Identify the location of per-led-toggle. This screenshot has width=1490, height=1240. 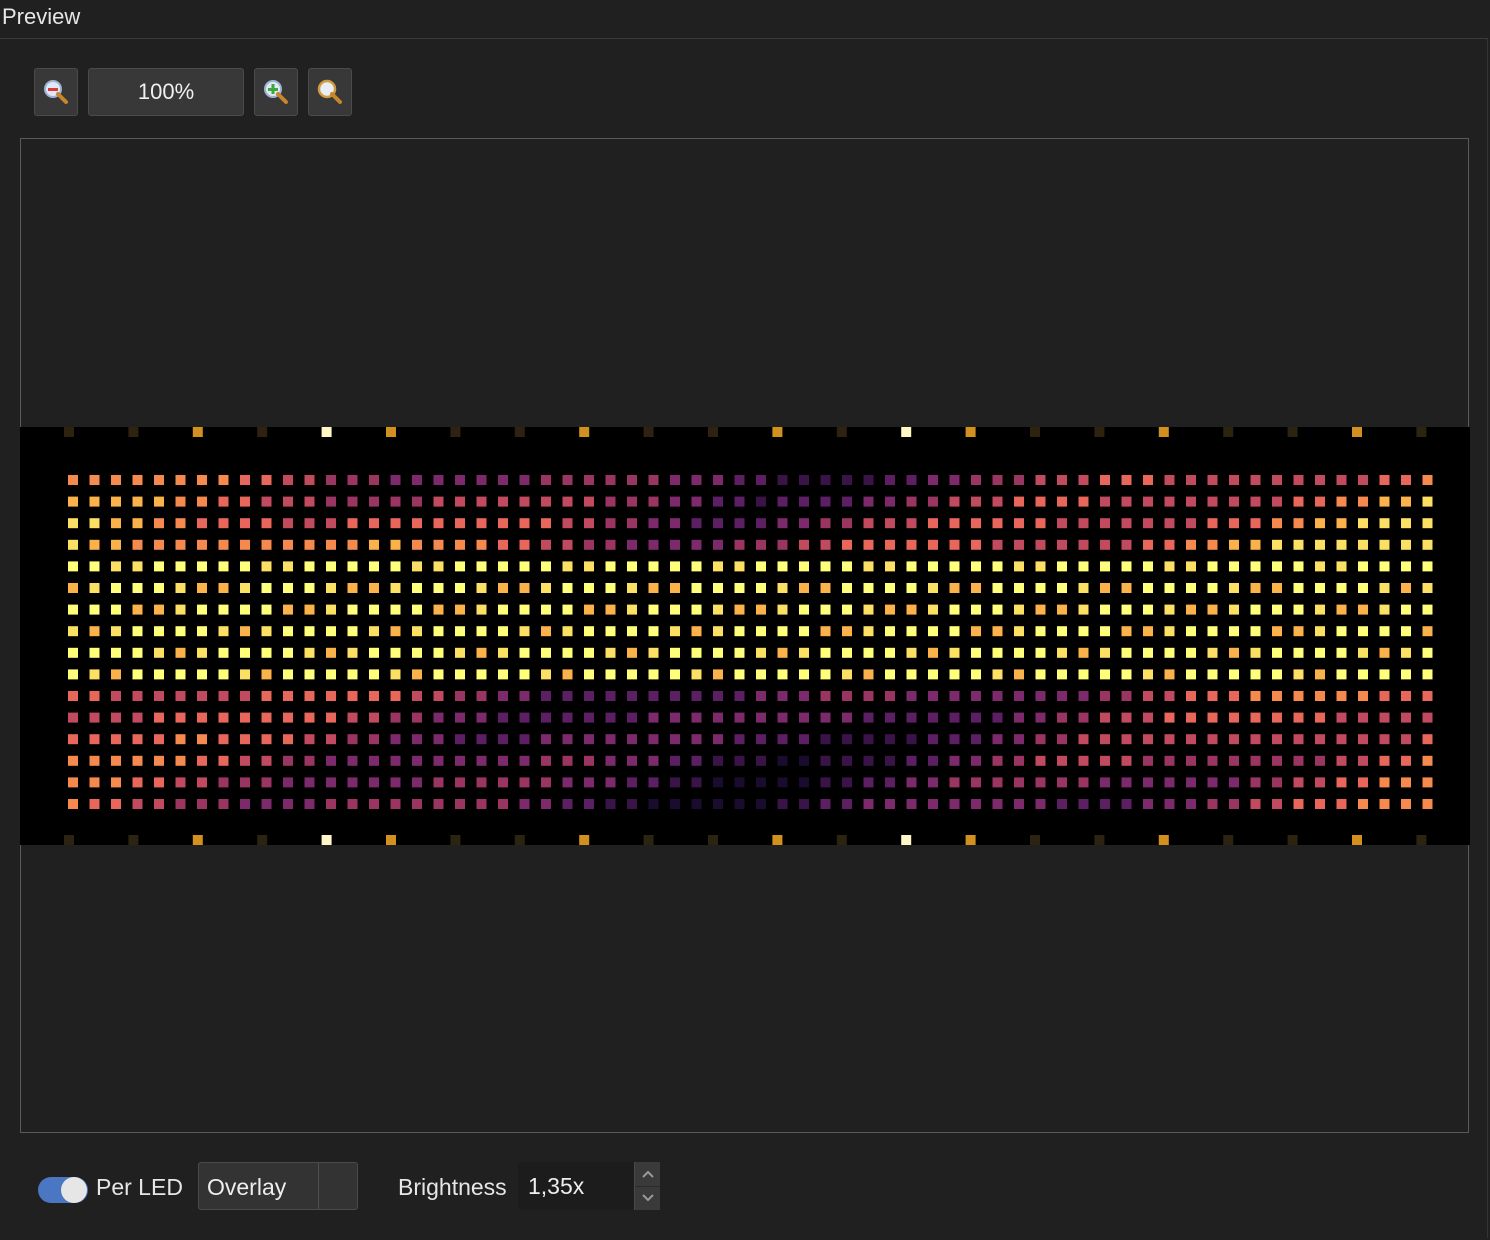
(63, 1190).